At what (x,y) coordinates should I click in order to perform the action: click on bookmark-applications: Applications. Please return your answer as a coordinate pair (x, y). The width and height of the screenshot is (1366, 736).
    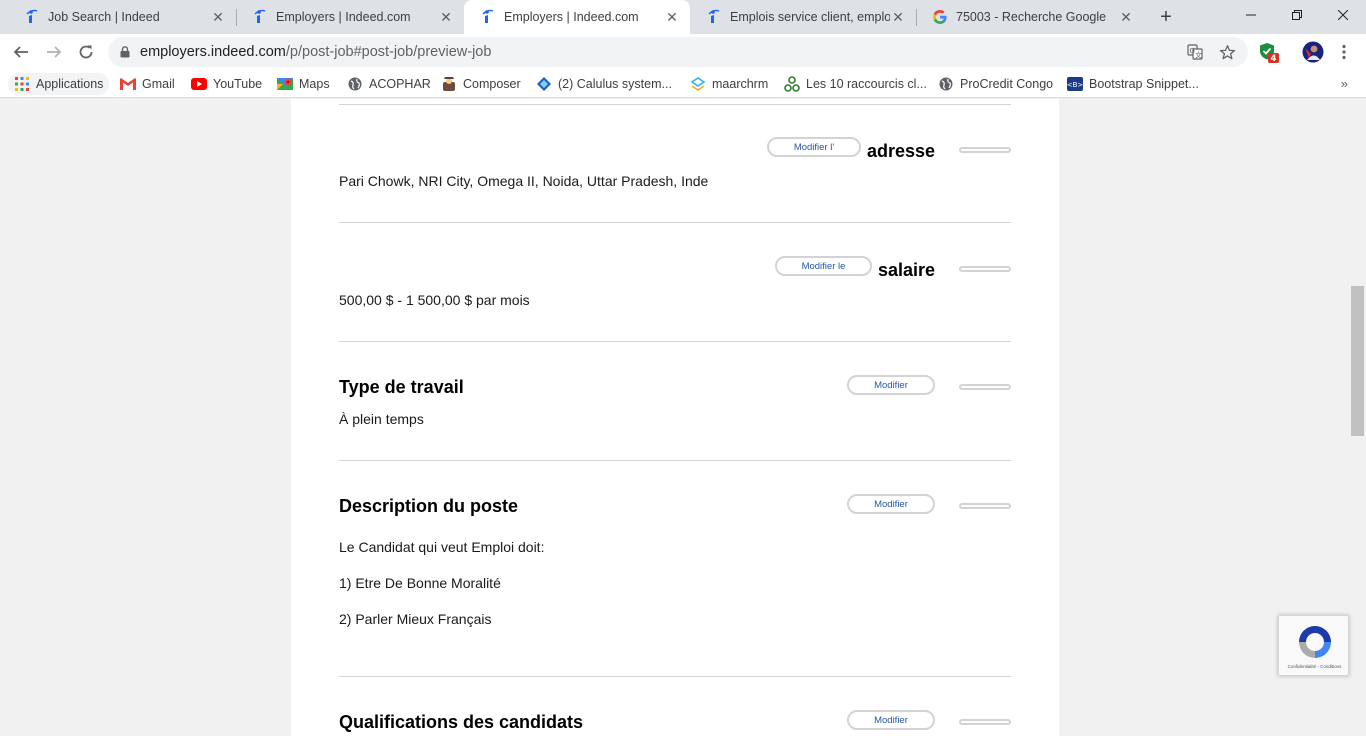
    Looking at the image, I should click on (59, 84).